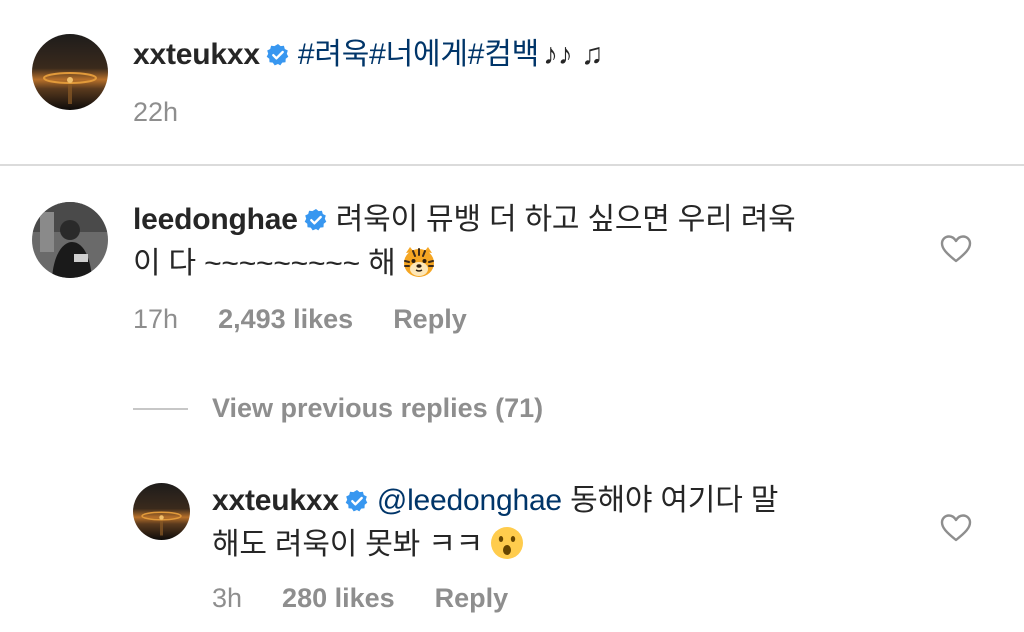 This screenshot has height=632, width=1024. I want to click on reply-time: 3h, so click(227, 598).